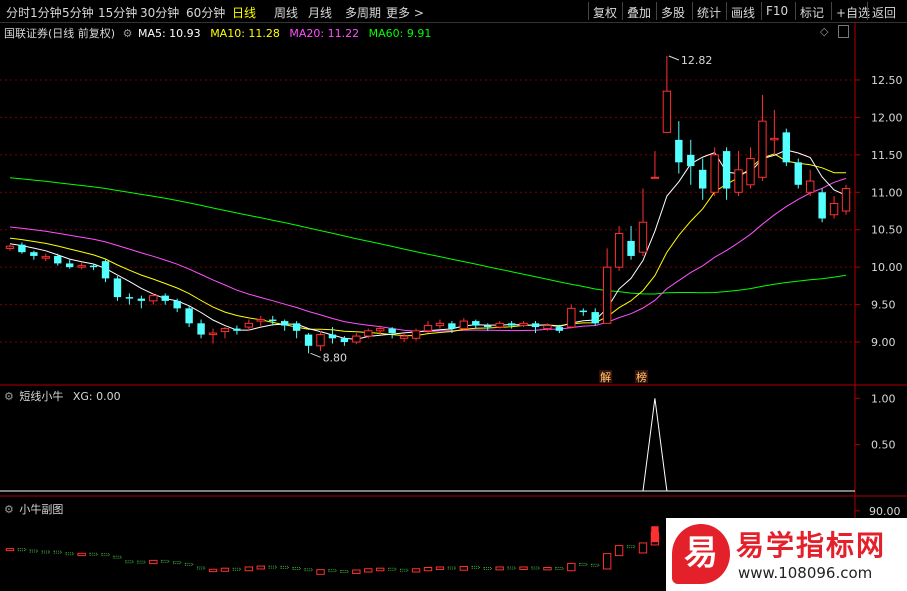 This screenshot has width=907, height=591. What do you see at coordinates (46, 12) in the screenshot?
I see `period-tab-1: 1分钟` at bounding box center [46, 12].